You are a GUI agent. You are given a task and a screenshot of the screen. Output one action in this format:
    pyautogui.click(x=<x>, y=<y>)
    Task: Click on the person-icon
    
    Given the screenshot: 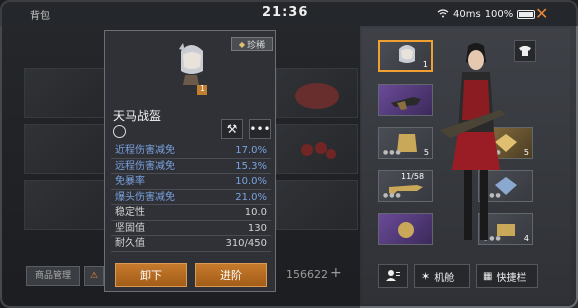 What is the action you would take?
    pyautogui.click(x=393, y=276)
    